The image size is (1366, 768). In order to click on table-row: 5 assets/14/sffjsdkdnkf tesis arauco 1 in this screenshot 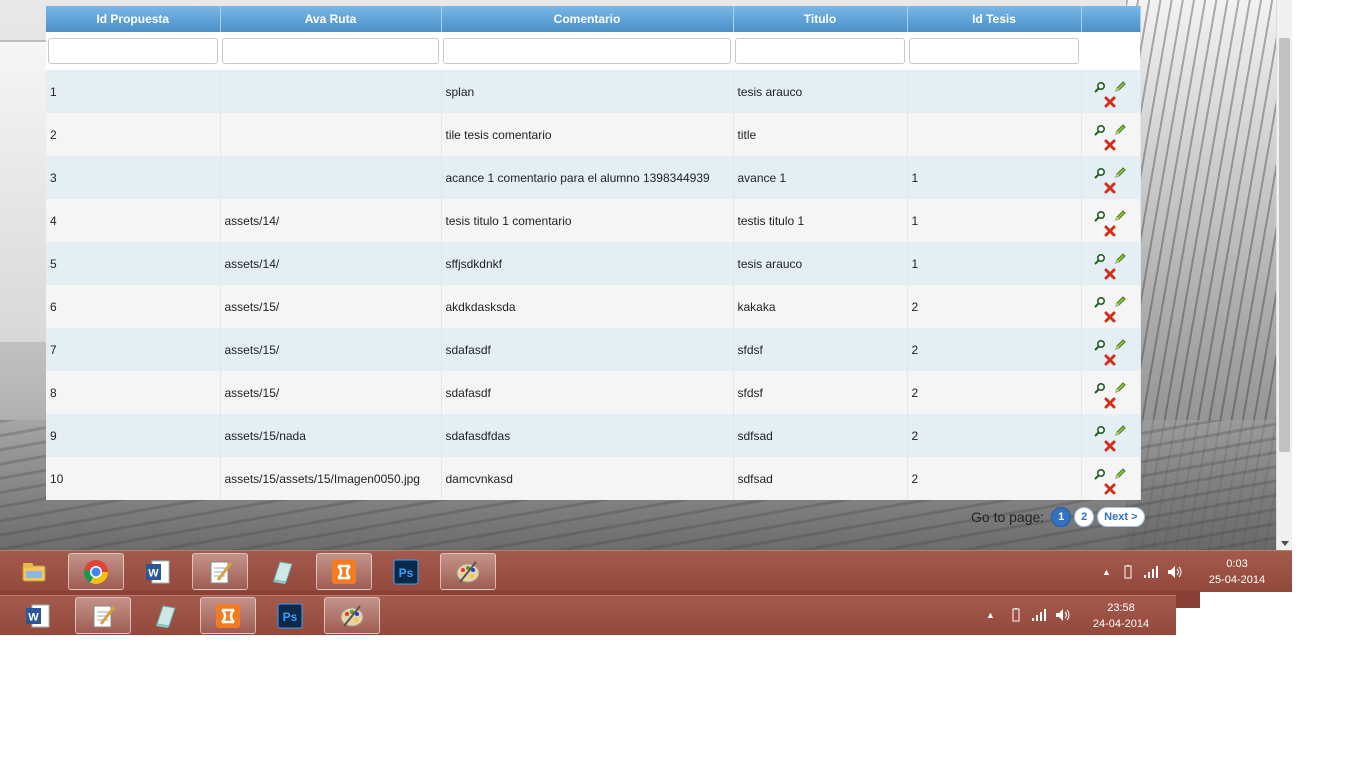, I will do `click(593, 263)`.